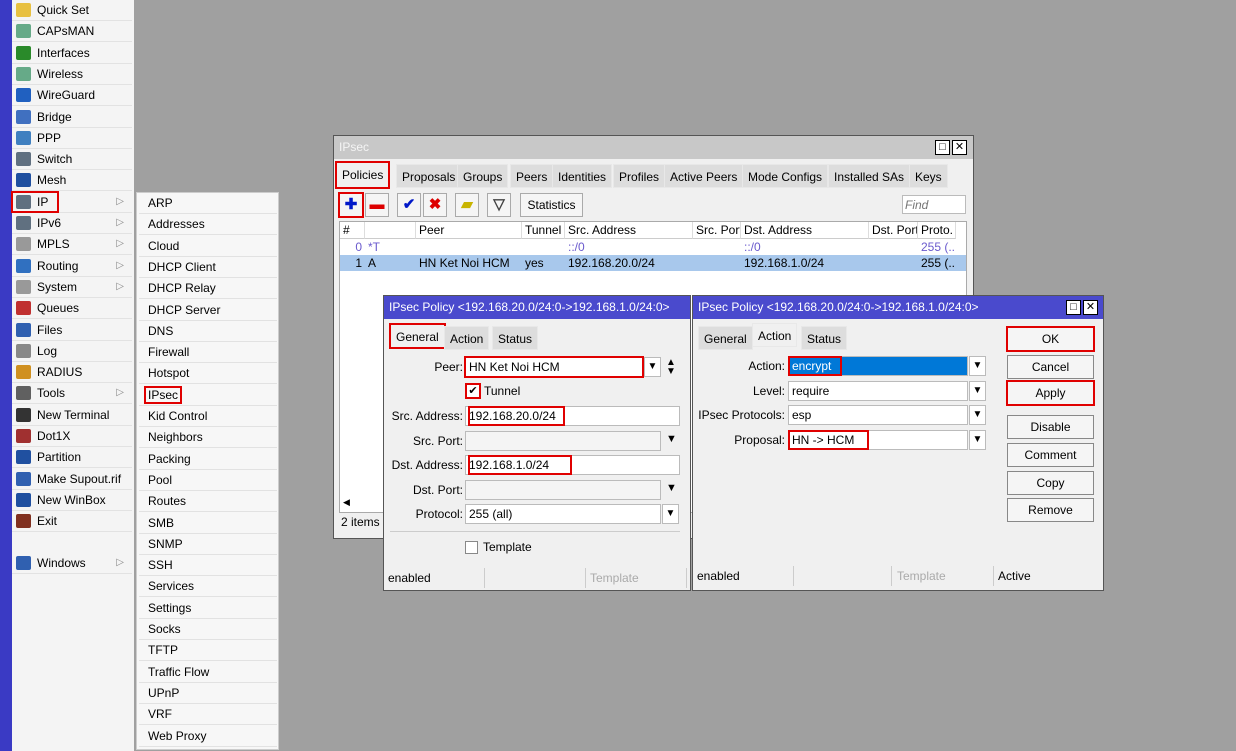 The height and width of the screenshot is (751, 1236). What do you see at coordinates (72, 53) in the screenshot?
I see `menu-item-interfaces: Interfaces` at bounding box center [72, 53].